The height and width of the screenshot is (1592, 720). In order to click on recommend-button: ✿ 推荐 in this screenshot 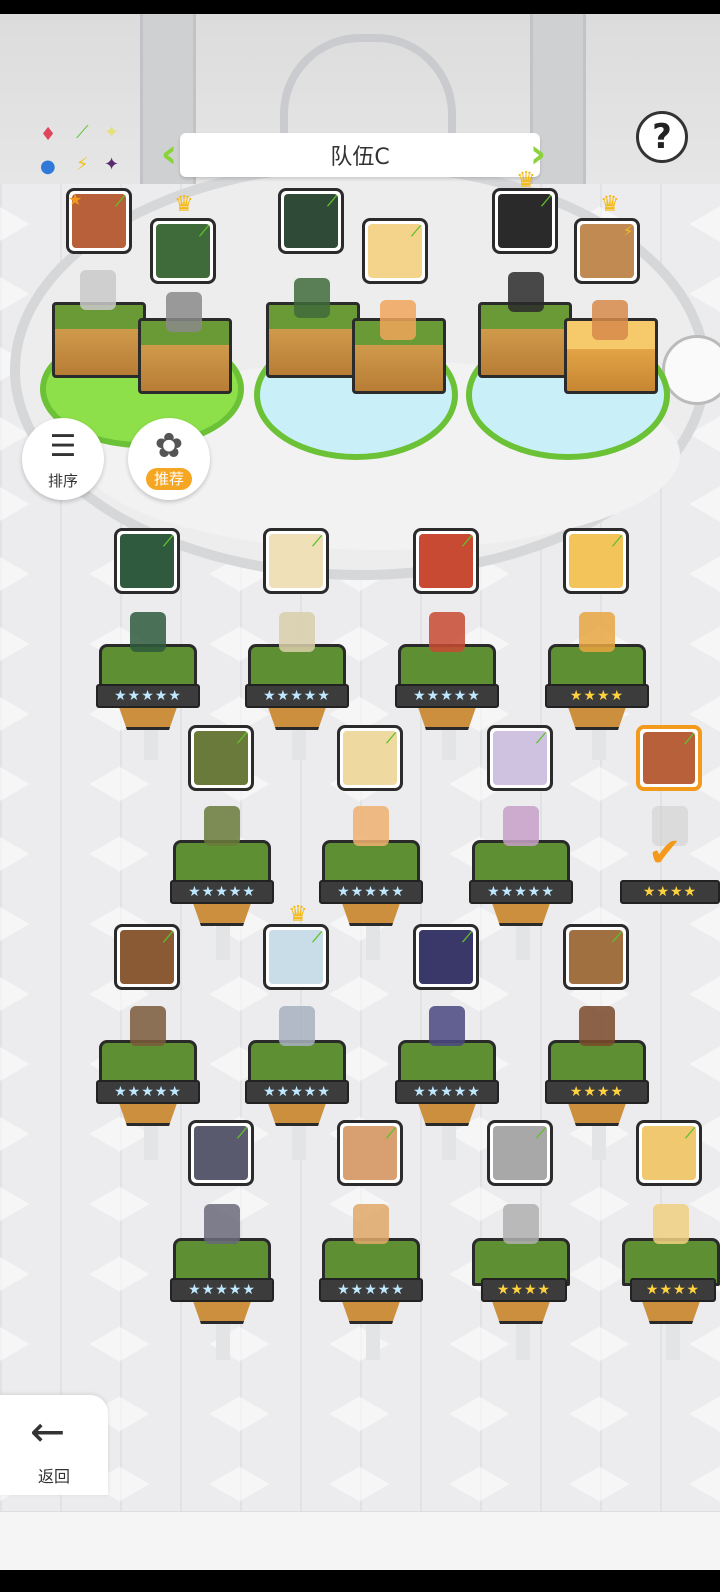, I will do `click(169, 459)`.